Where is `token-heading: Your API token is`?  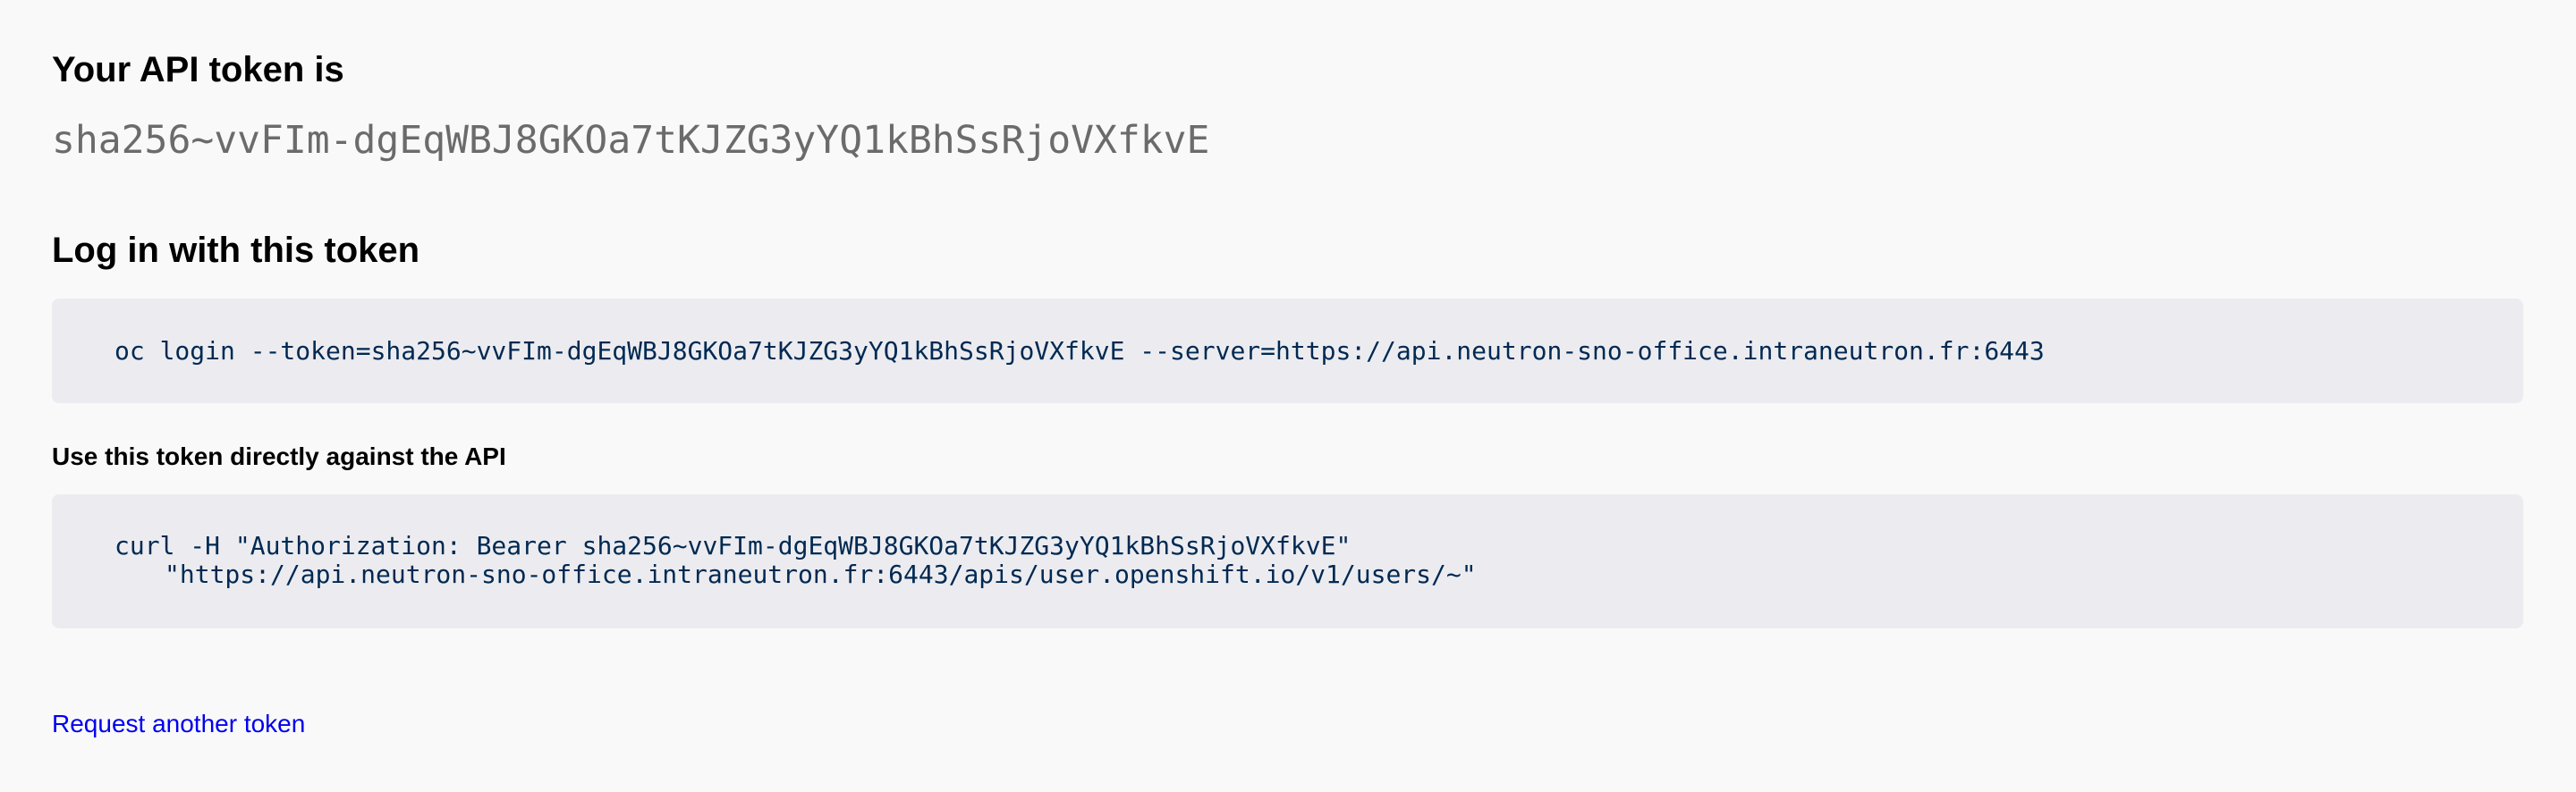
token-heading: Your API token is is located at coordinates (198, 69).